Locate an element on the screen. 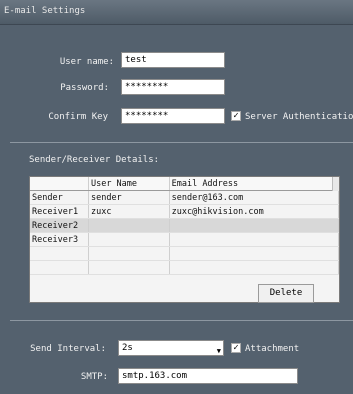  row-email: zuxc@hikvision.com is located at coordinates (254, 211).